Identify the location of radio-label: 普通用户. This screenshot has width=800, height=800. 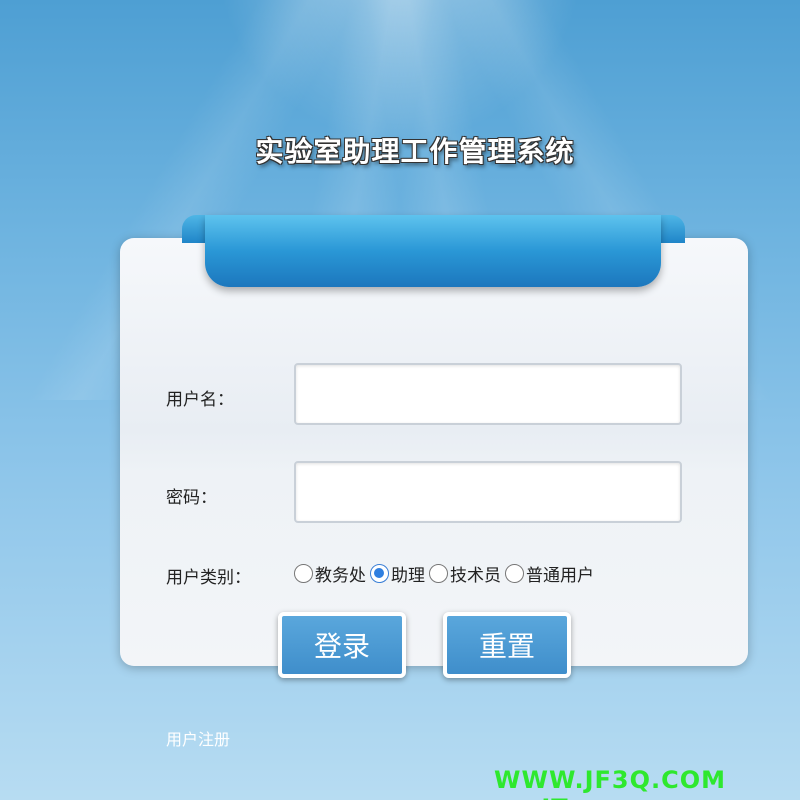
(560, 576).